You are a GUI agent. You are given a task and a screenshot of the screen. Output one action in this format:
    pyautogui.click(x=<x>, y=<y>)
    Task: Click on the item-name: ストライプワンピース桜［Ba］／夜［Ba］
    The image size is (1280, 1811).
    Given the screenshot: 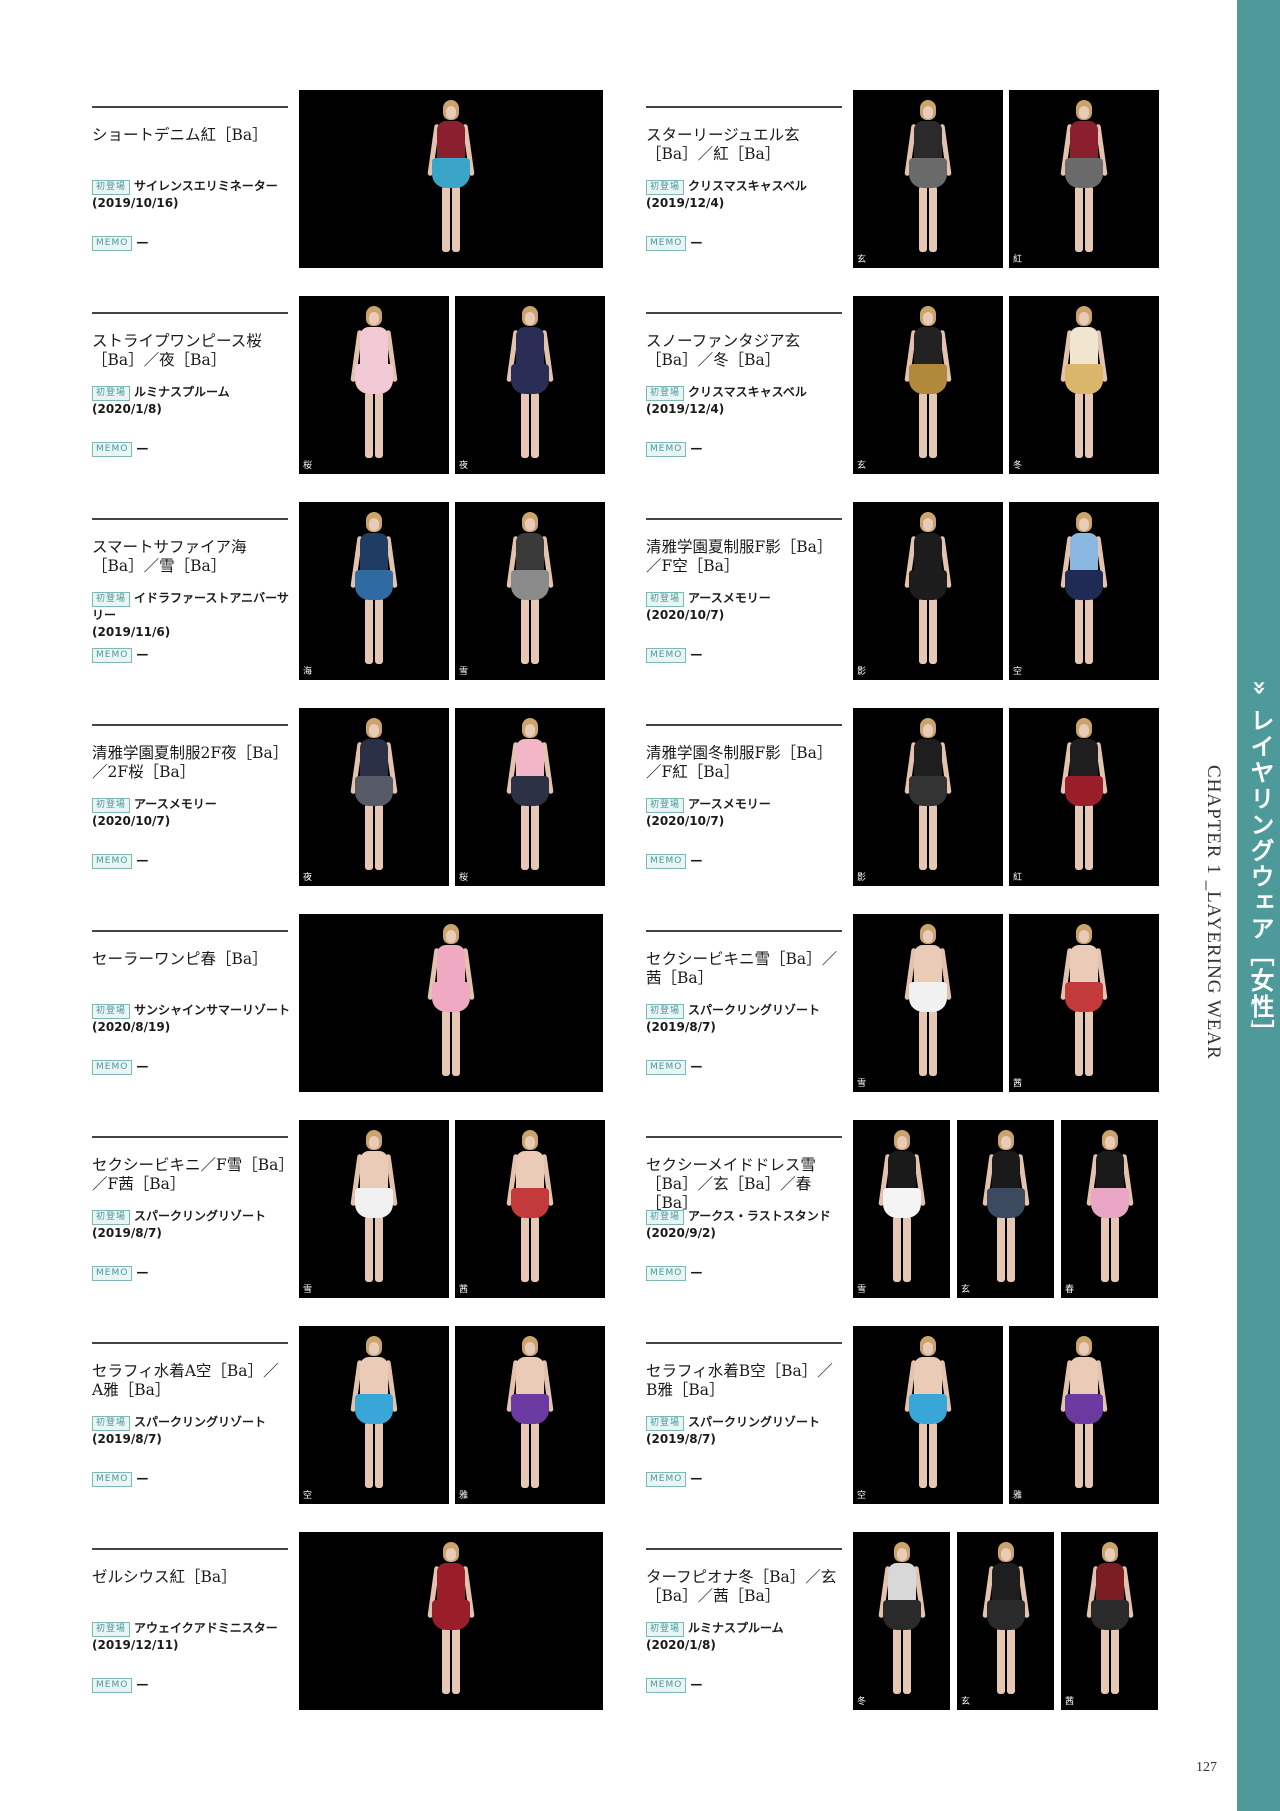 What is the action you would take?
    pyautogui.click(x=177, y=350)
    